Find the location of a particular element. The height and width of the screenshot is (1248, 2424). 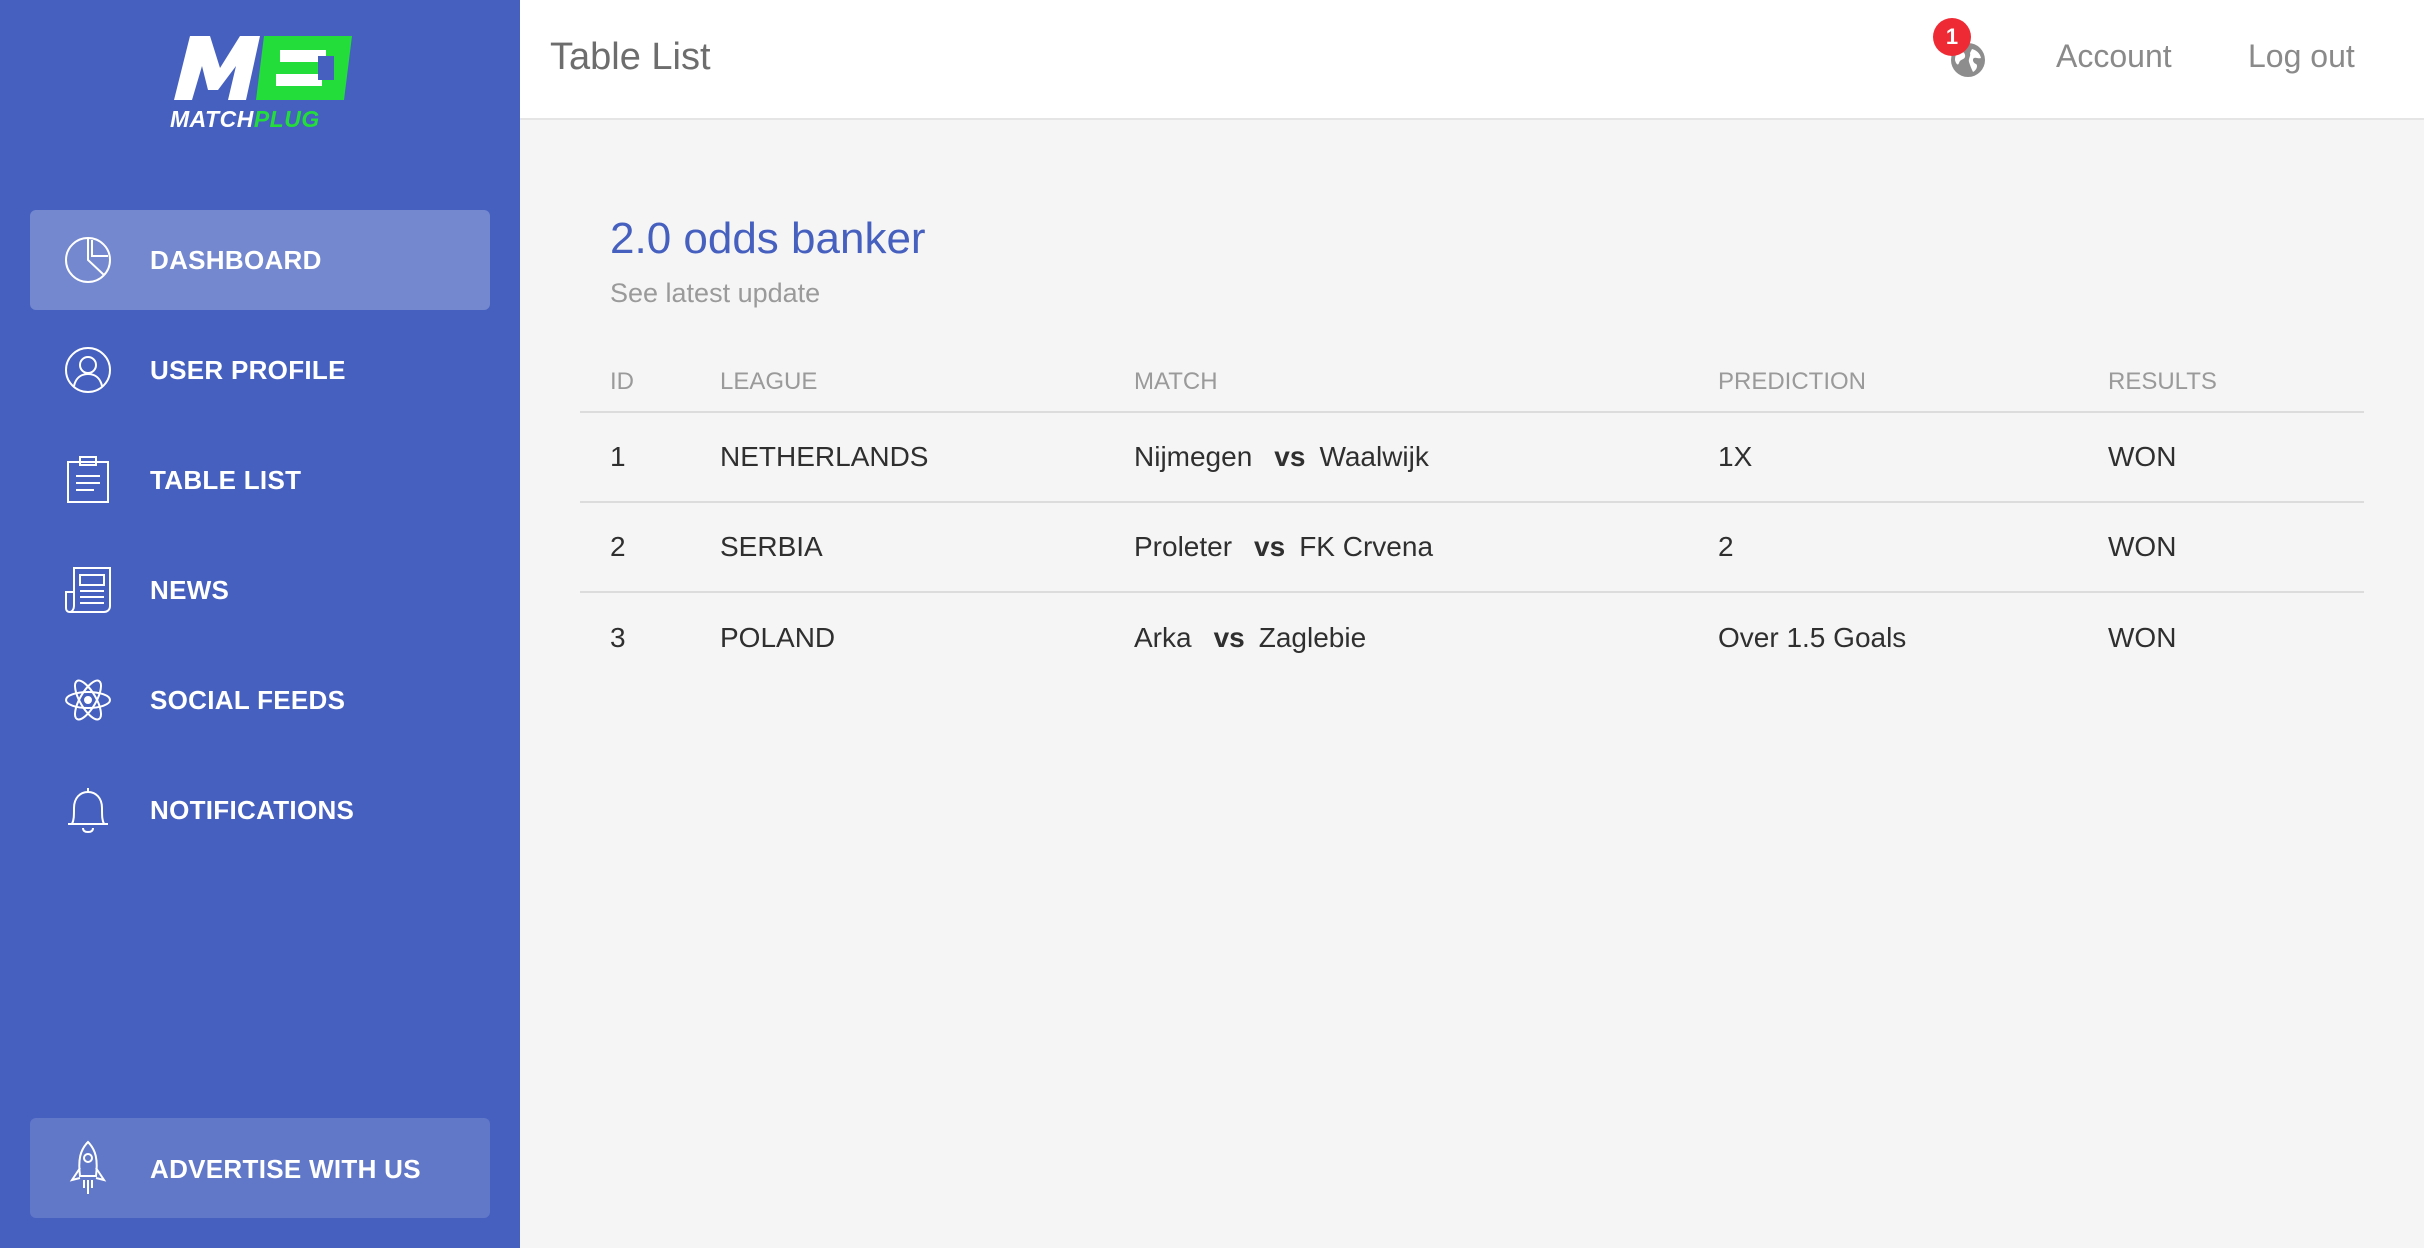

table-row: 2 SERBIA Proleter vs FK Crvena 2 WON is located at coordinates (1472, 547).